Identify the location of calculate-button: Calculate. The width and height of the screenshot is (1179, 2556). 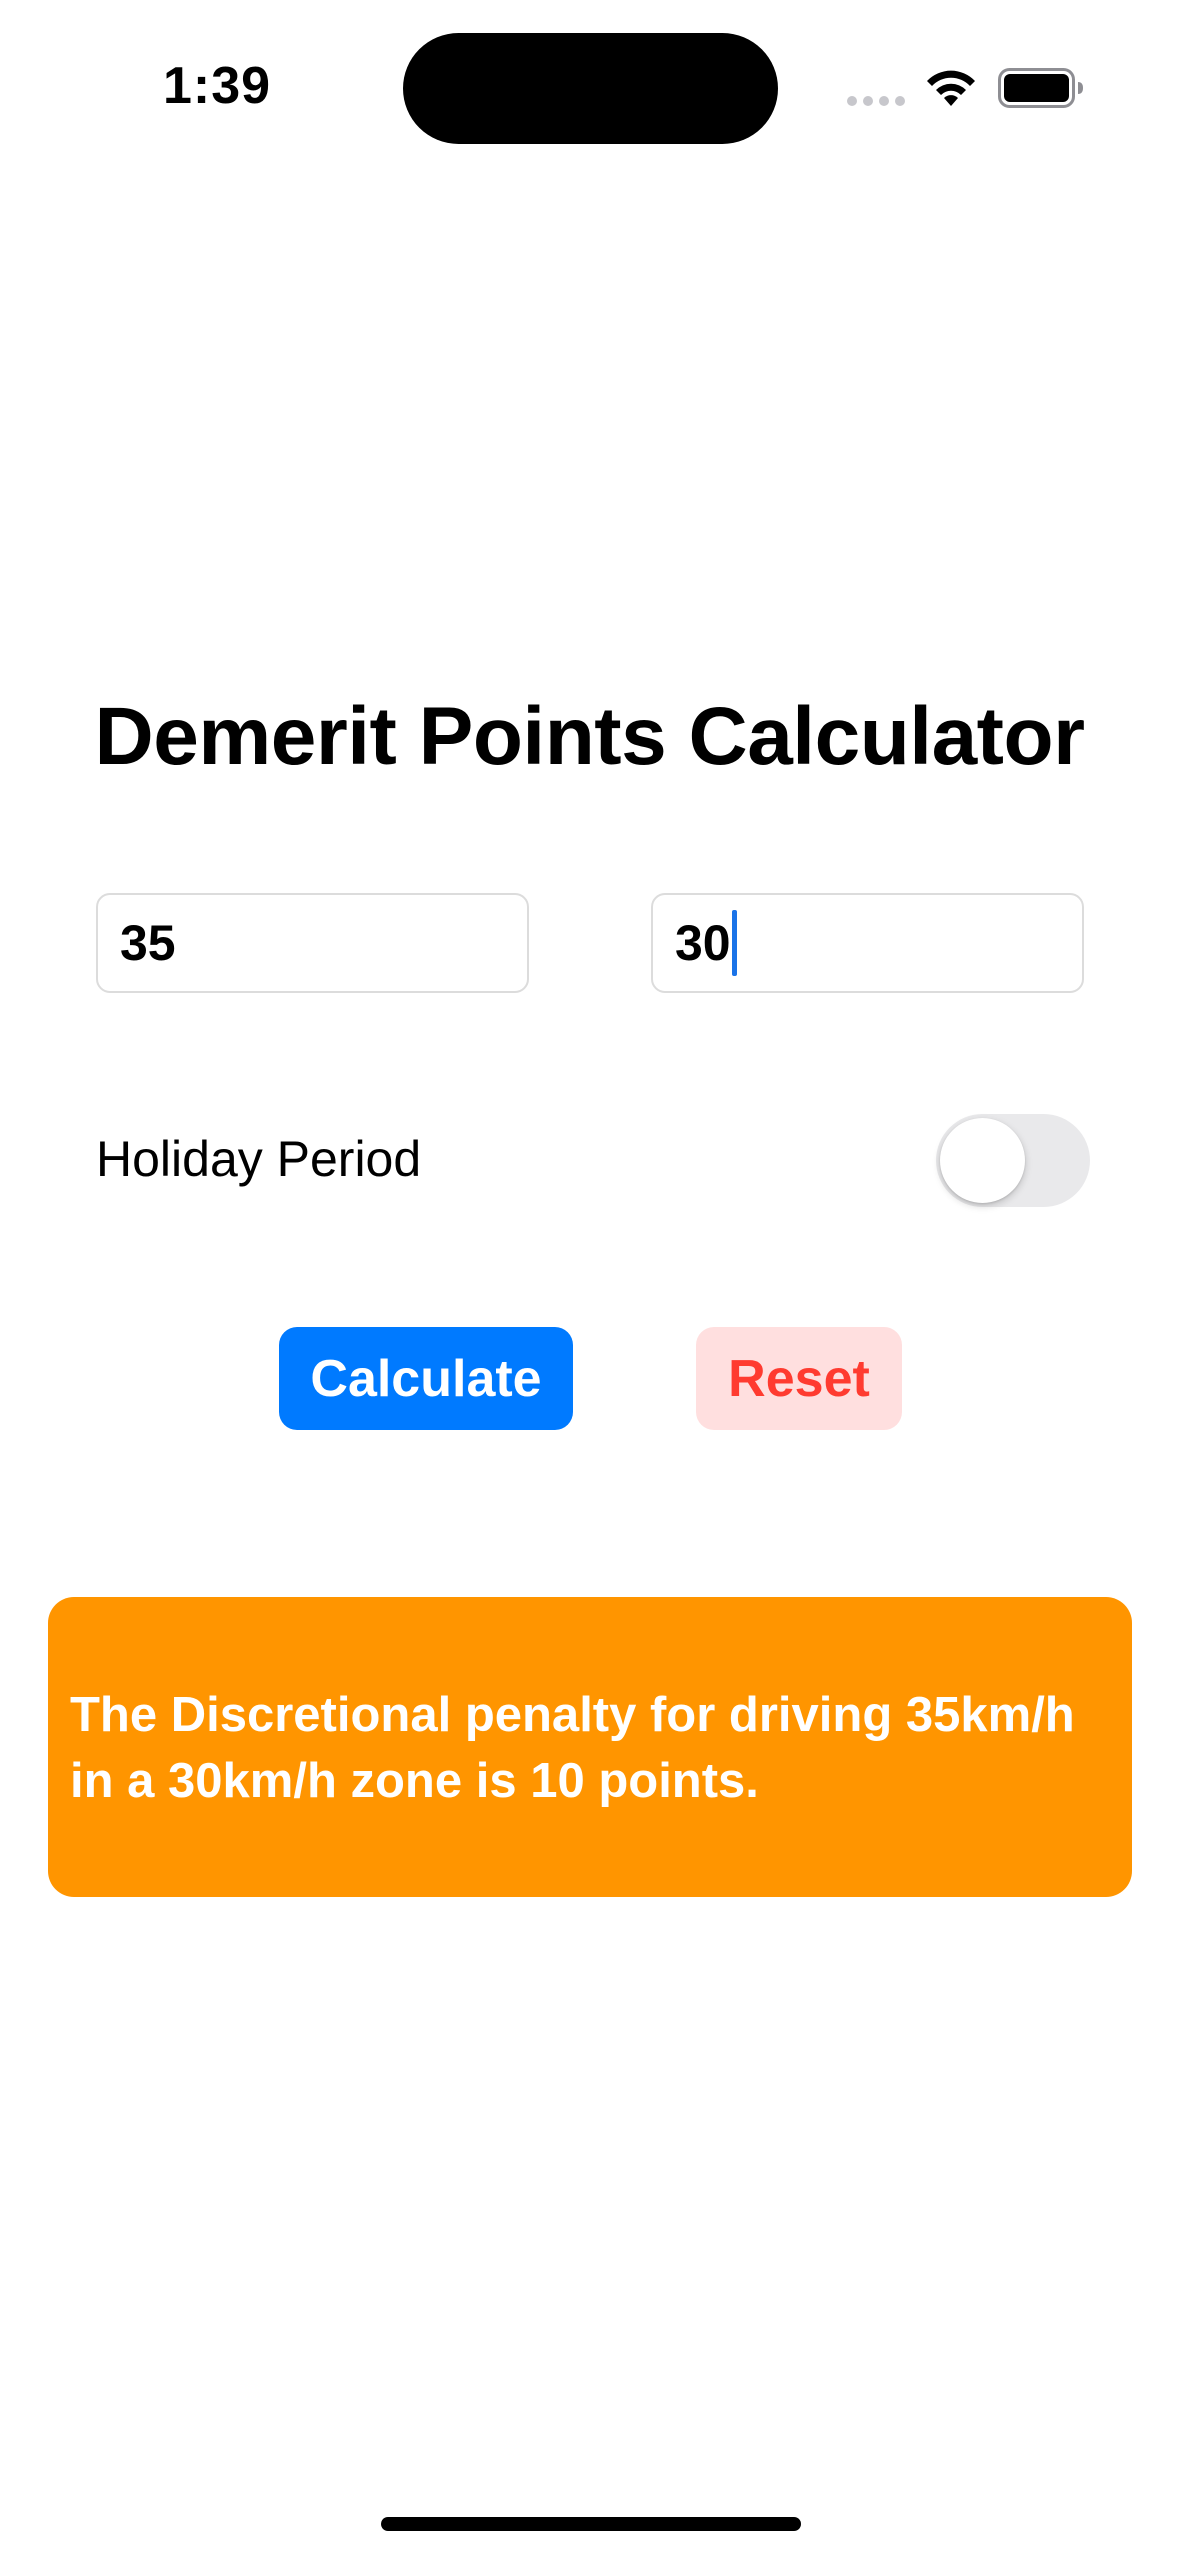
(426, 1378).